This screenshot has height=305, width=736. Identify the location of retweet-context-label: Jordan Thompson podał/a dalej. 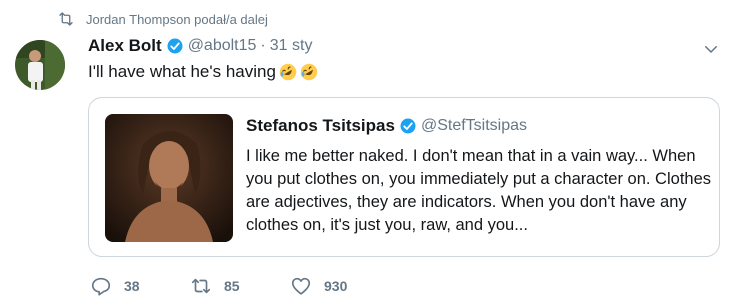
(177, 19).